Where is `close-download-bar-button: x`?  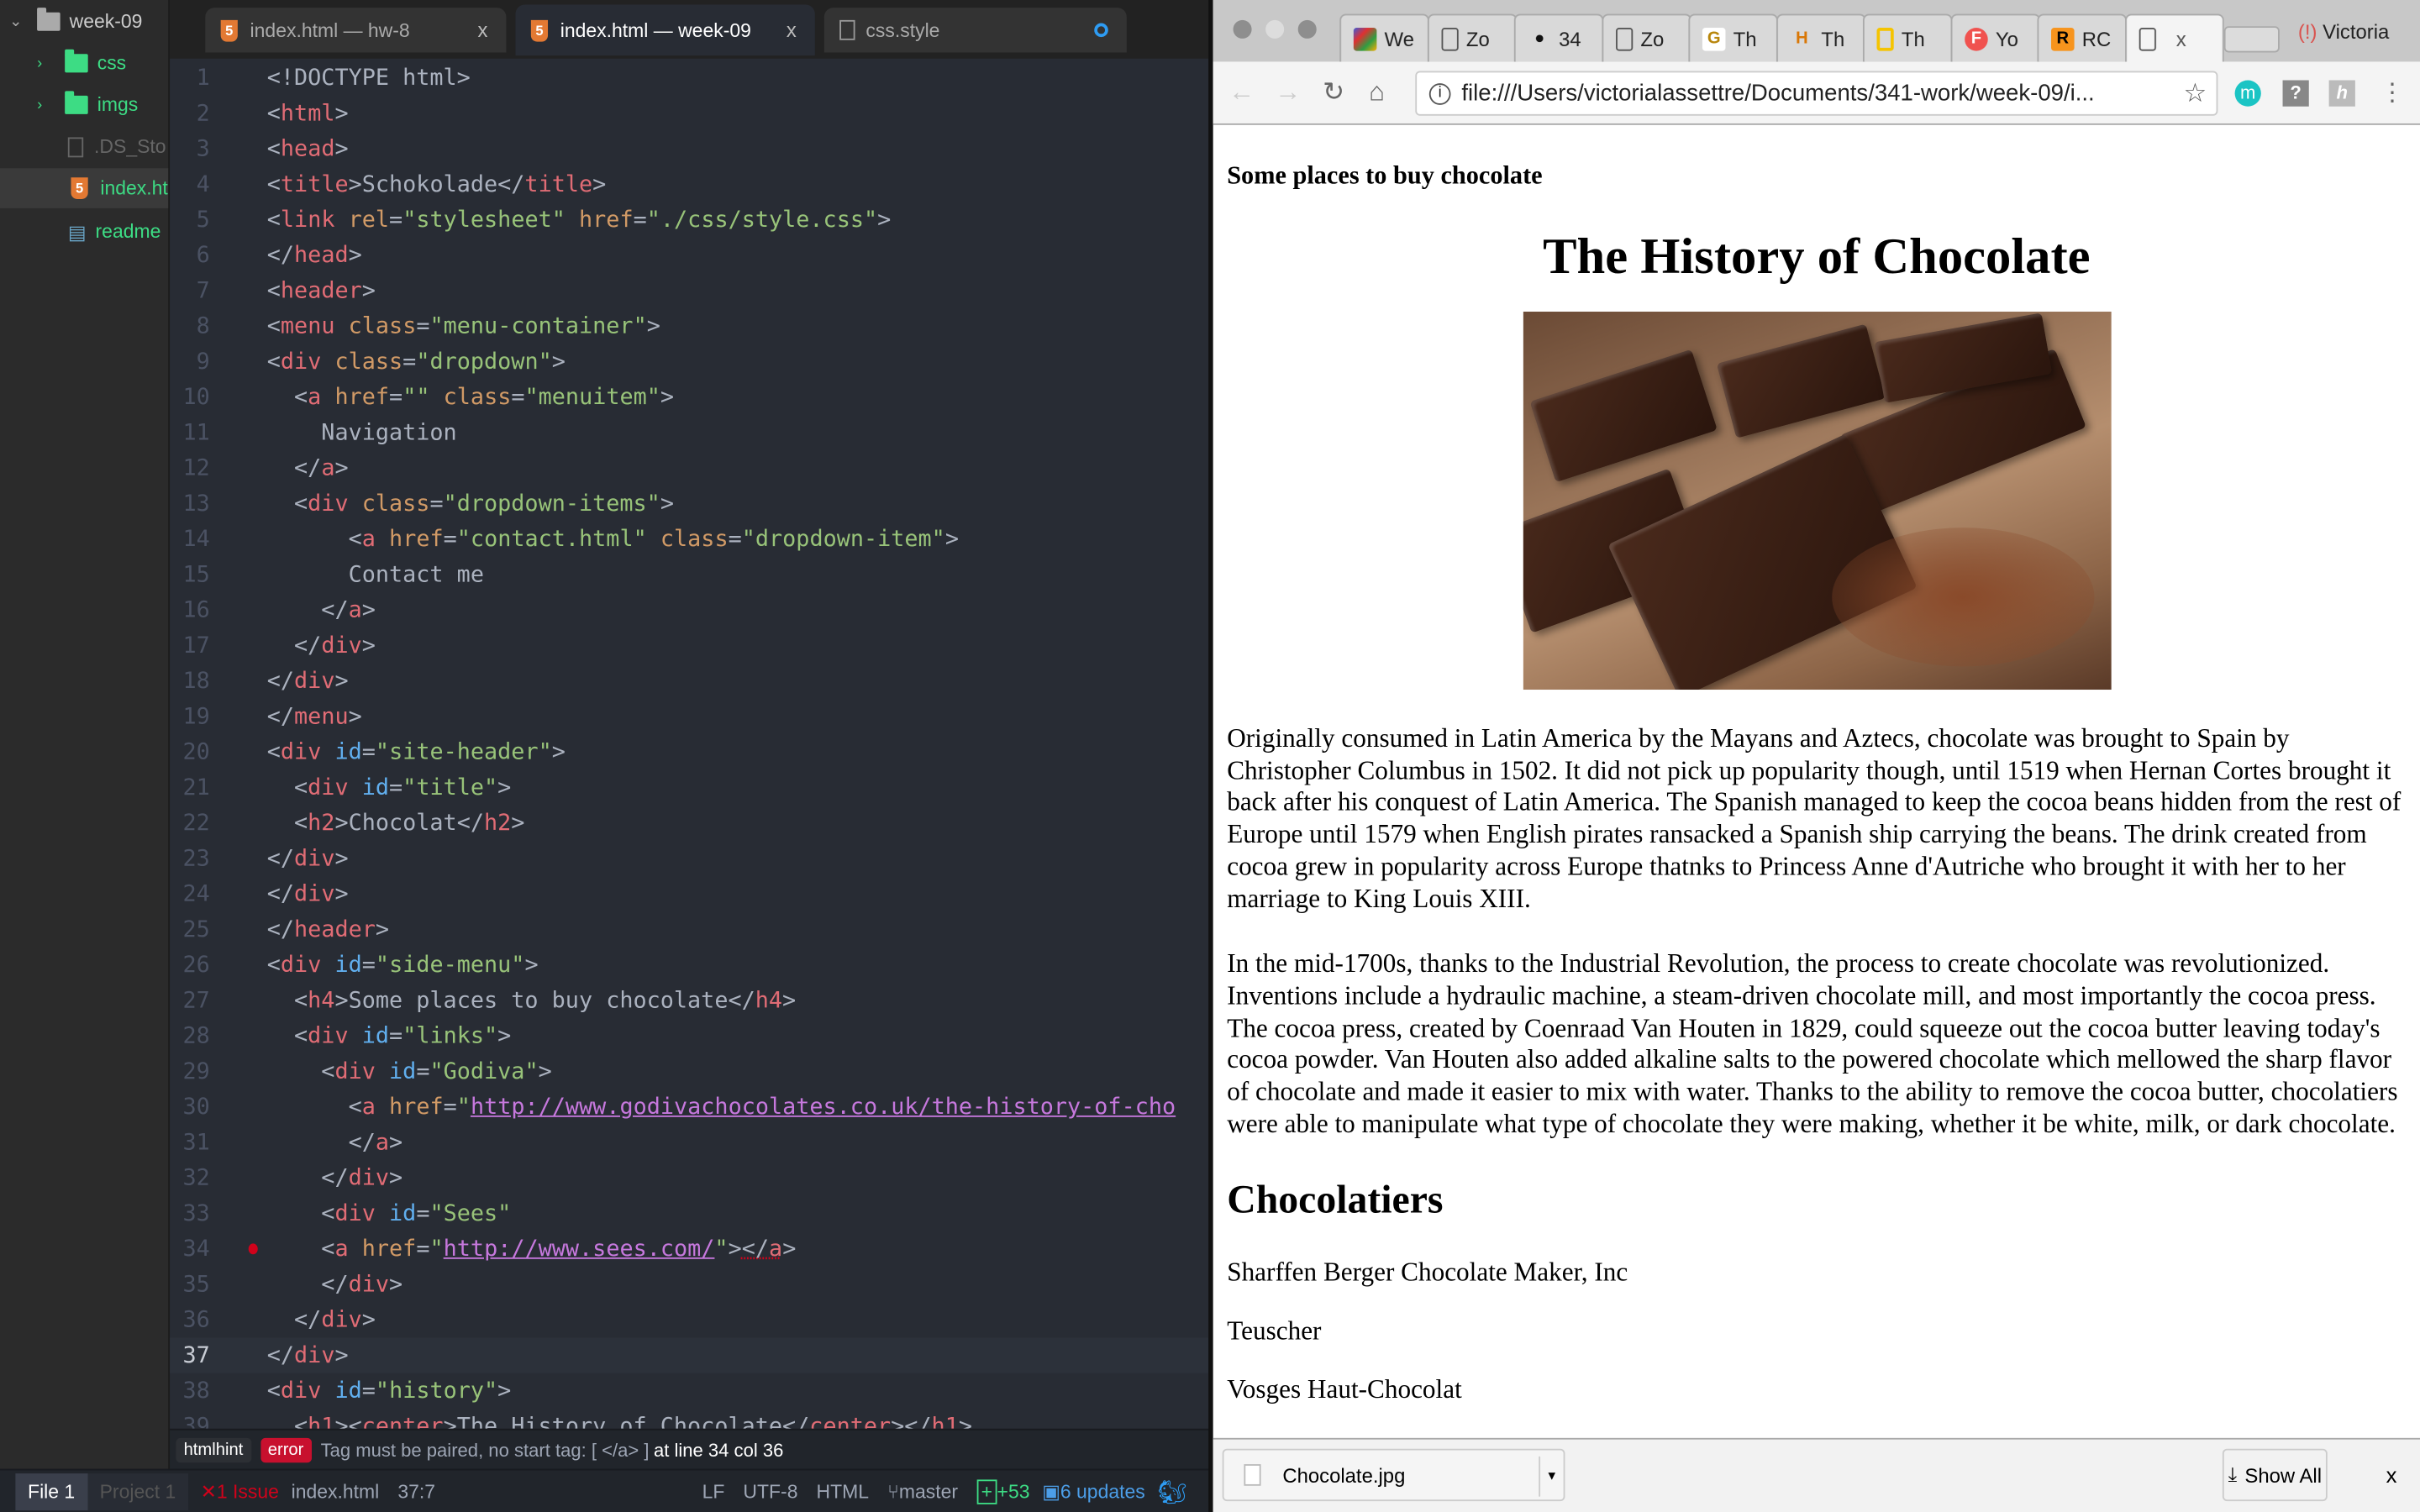 close-download-bar-button: x is located at coordinates (2391, 1474).